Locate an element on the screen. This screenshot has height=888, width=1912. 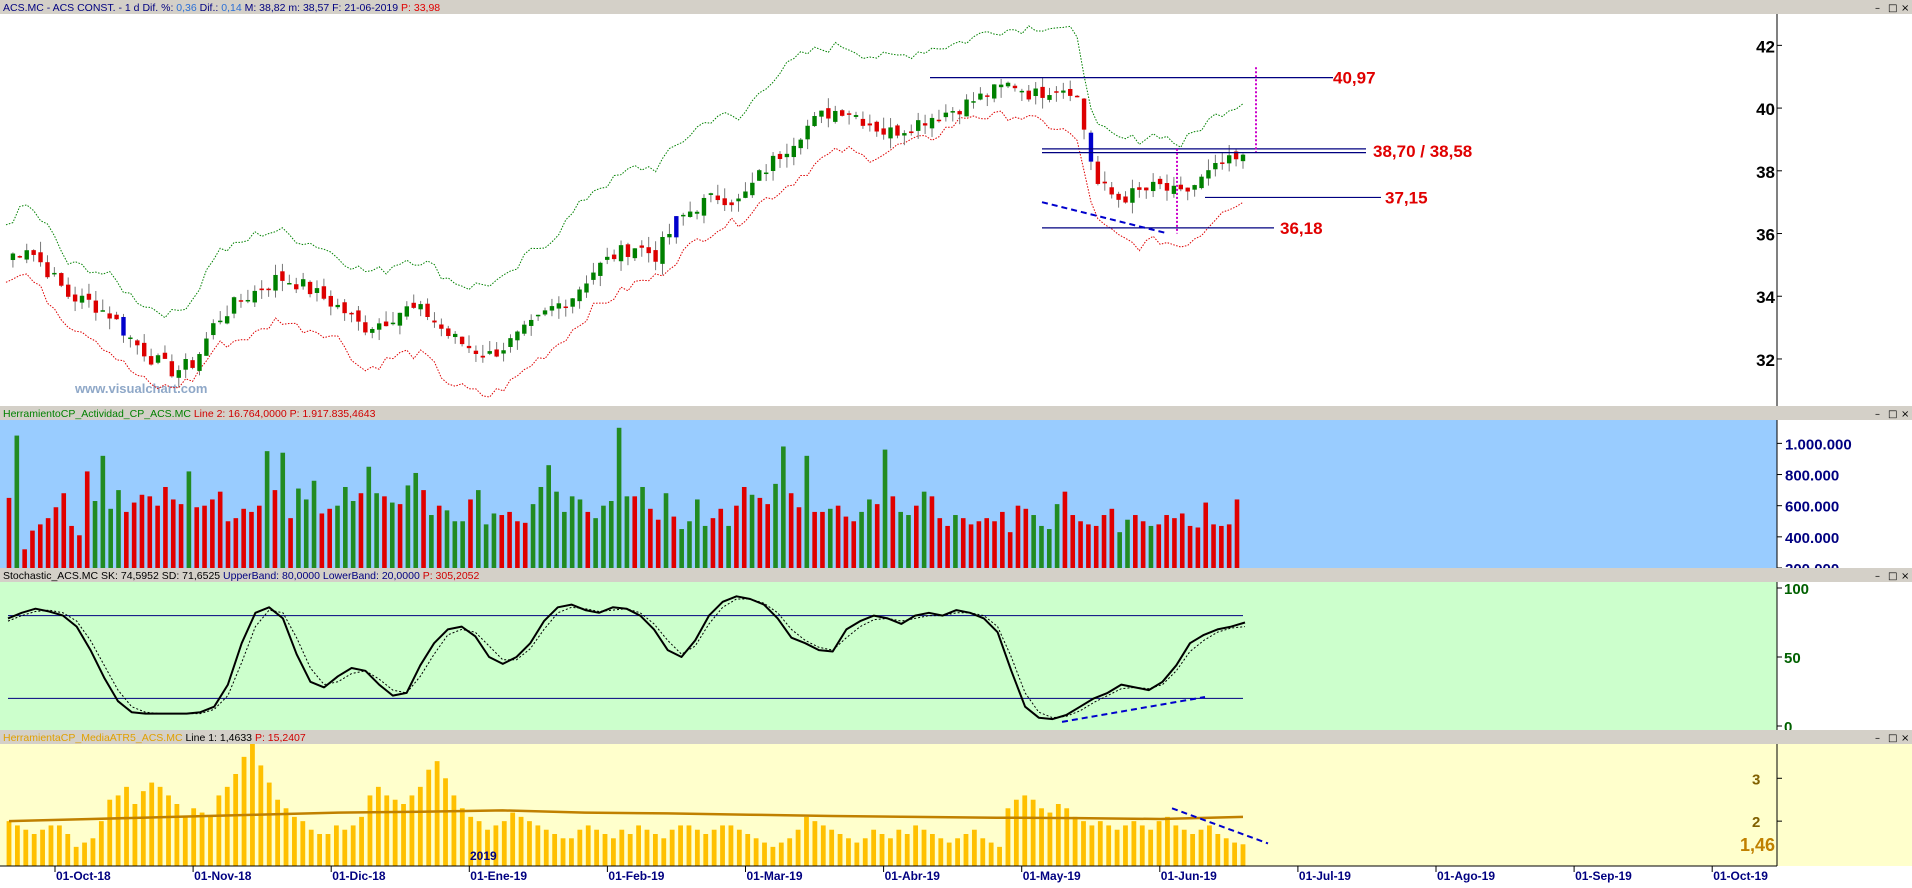
x-tick-label: 01-Nov-18 is located at coordinates (223, 876).